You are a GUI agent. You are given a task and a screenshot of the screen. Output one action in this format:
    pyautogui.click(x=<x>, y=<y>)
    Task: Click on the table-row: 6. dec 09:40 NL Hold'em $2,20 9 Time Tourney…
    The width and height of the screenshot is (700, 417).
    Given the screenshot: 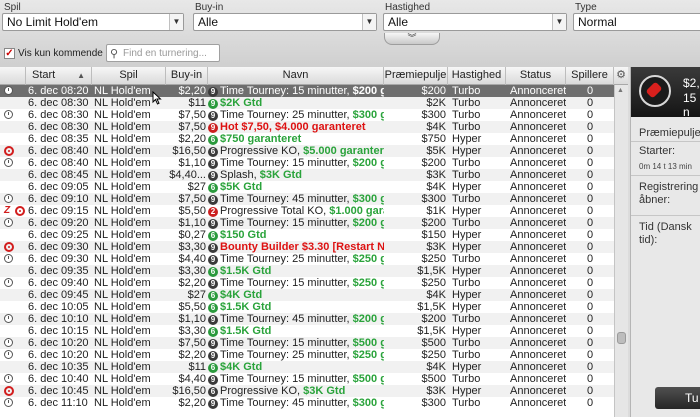 What is the action you would take?
    pyautogui.click(x=307, y=283)
    